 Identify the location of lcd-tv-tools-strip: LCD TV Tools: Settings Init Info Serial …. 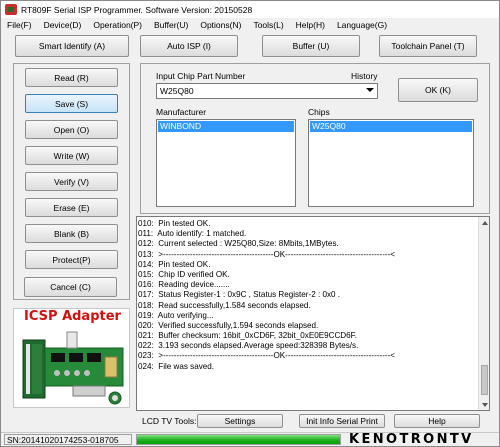
(313, 421).